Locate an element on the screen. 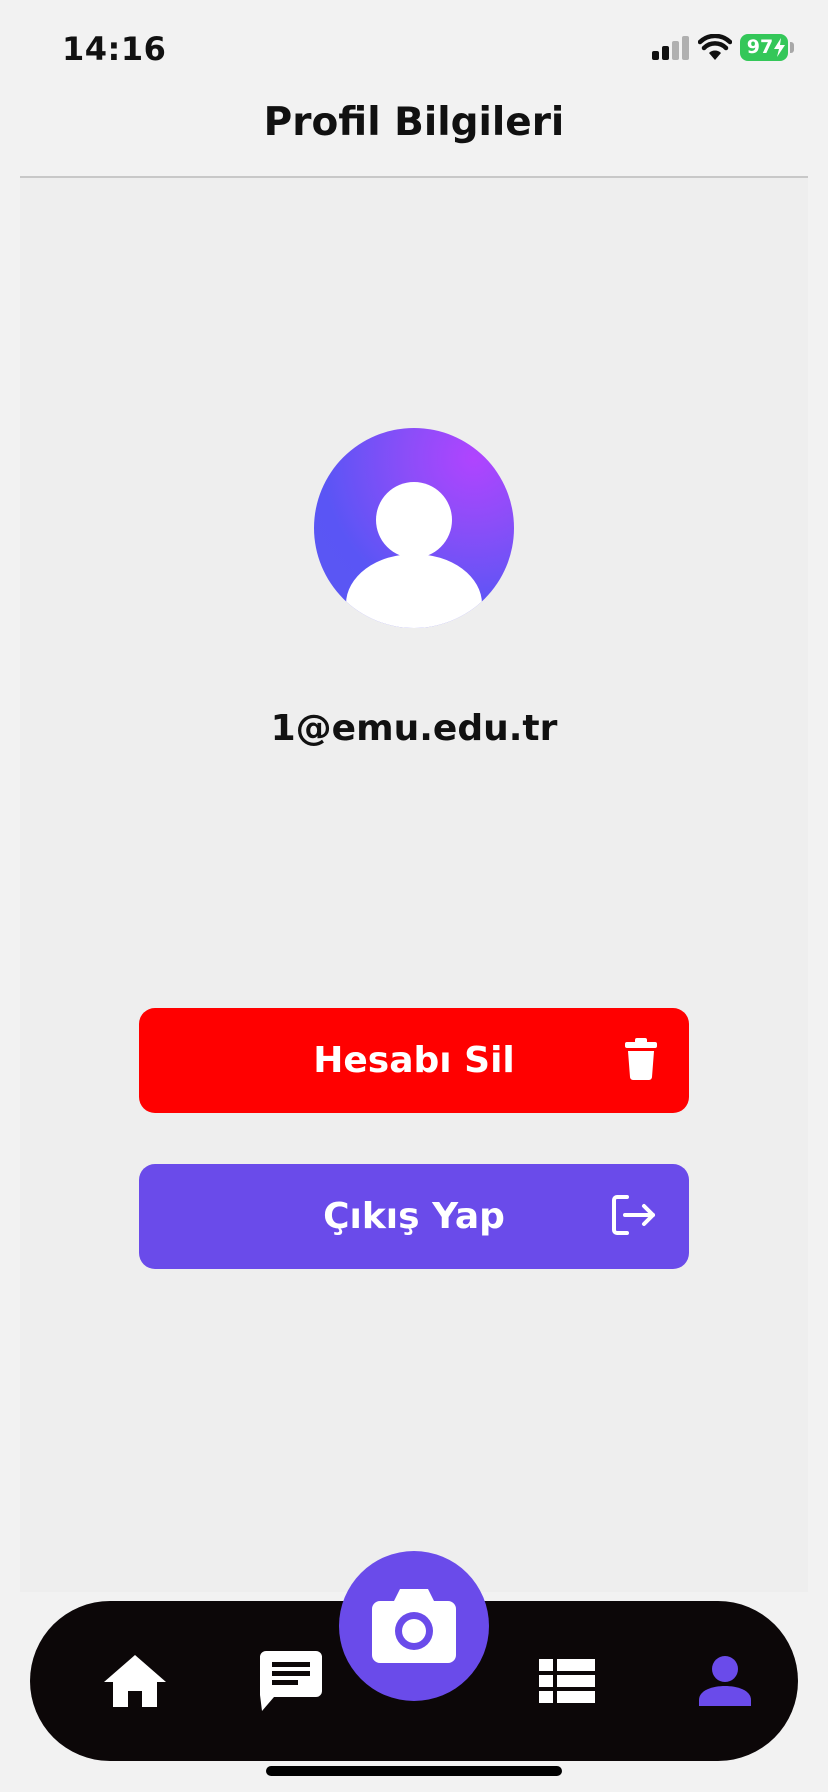  home-icon is located at coordinates (135, 1681).